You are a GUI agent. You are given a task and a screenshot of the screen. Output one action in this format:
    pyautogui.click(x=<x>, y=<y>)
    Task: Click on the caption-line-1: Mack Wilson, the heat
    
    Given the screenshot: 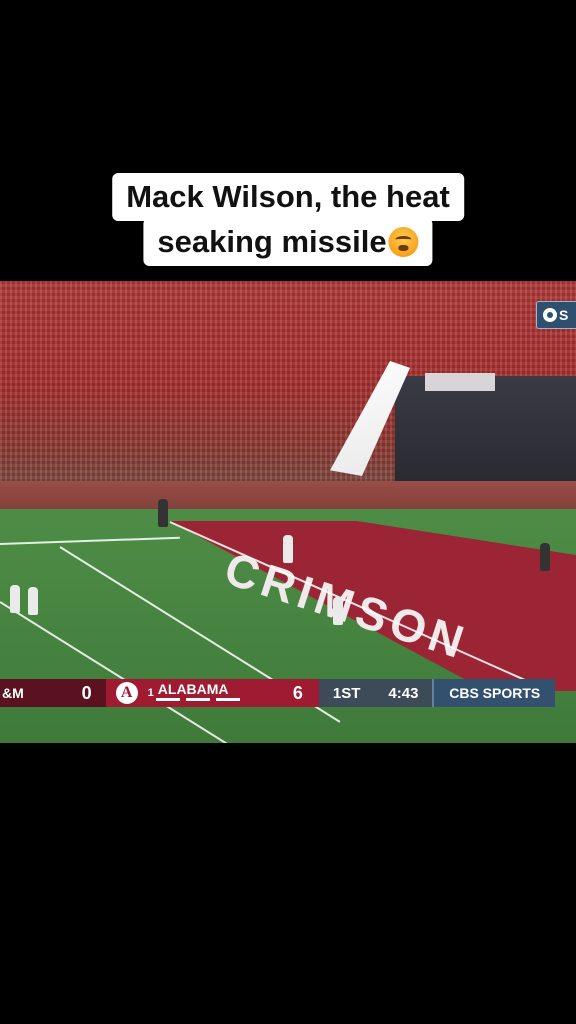 What is the action you would take?
    pyautogui.click(x=288, y=197)
    